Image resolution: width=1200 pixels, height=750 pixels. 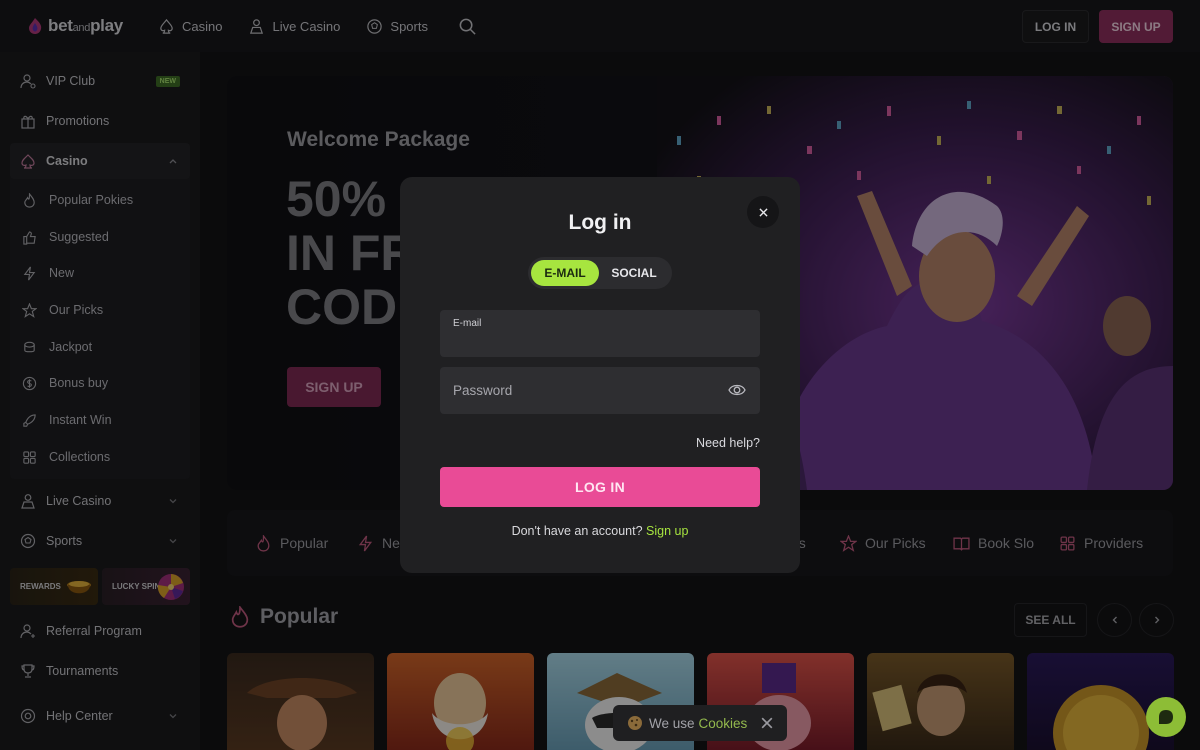 I want to click on cookie-text: We use, so click(x=672, y=723).